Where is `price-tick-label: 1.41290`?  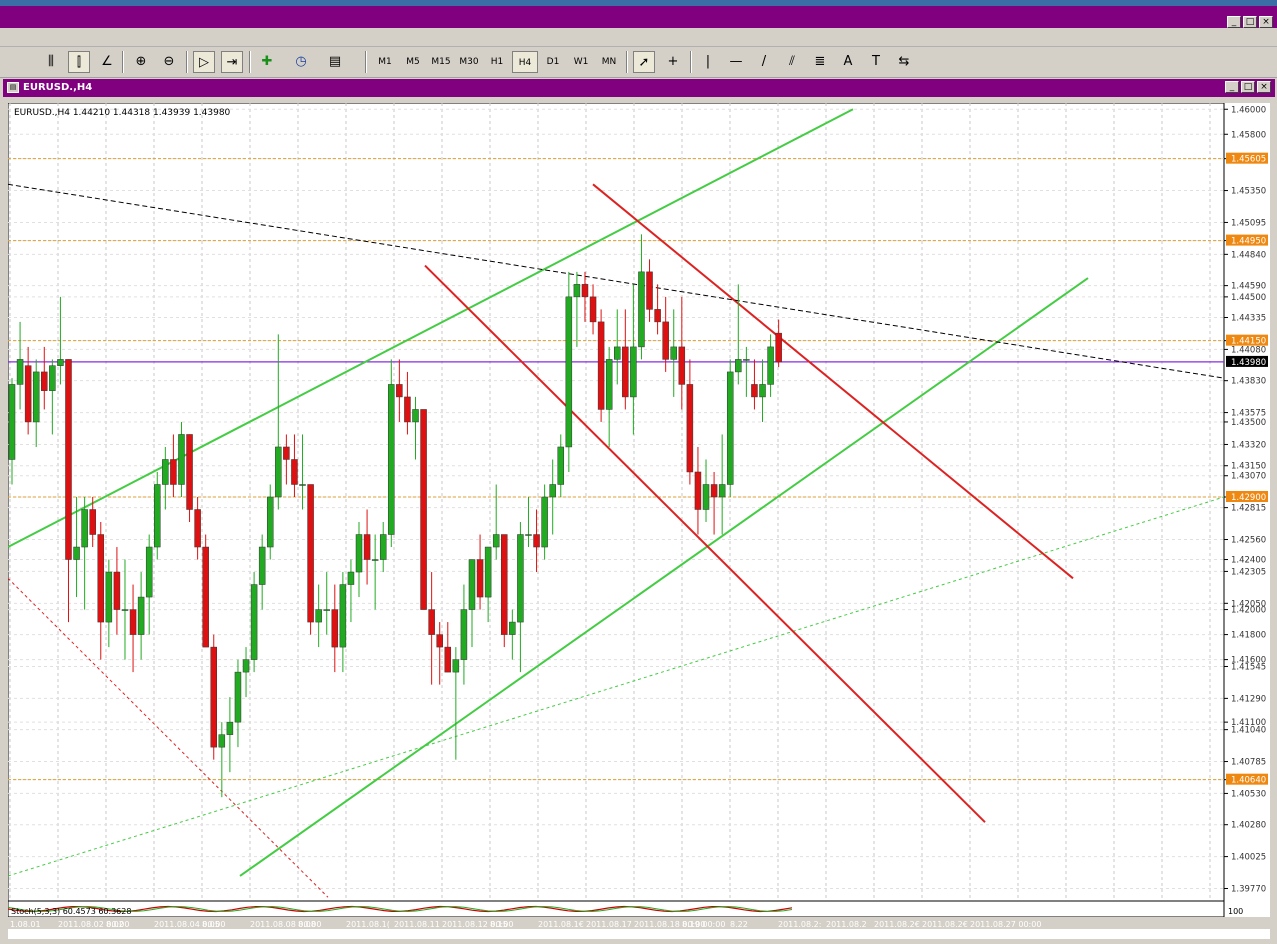 price-tick-label: 1.41290 is located at coordinates (1248, 699).